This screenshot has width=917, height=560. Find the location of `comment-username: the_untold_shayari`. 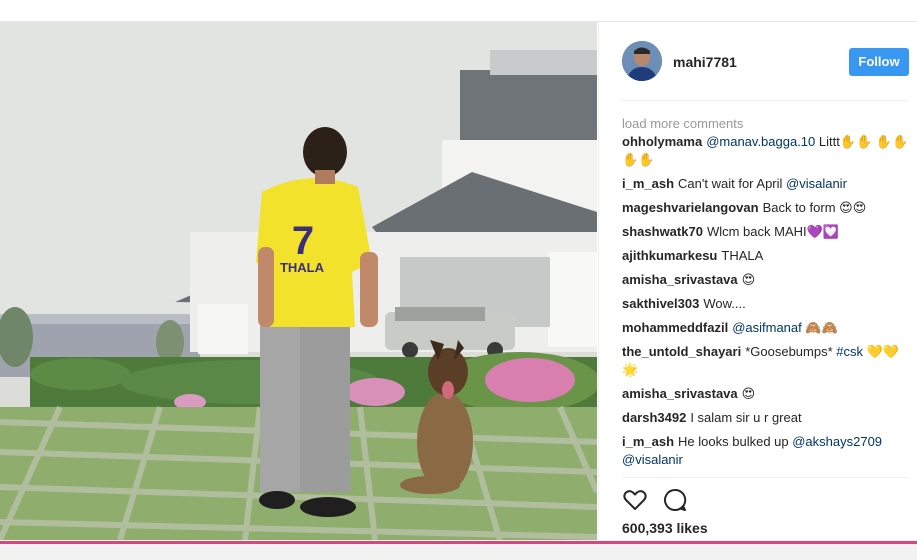

comment-username: the_untold_shayari is located at coordinates (681, 351).